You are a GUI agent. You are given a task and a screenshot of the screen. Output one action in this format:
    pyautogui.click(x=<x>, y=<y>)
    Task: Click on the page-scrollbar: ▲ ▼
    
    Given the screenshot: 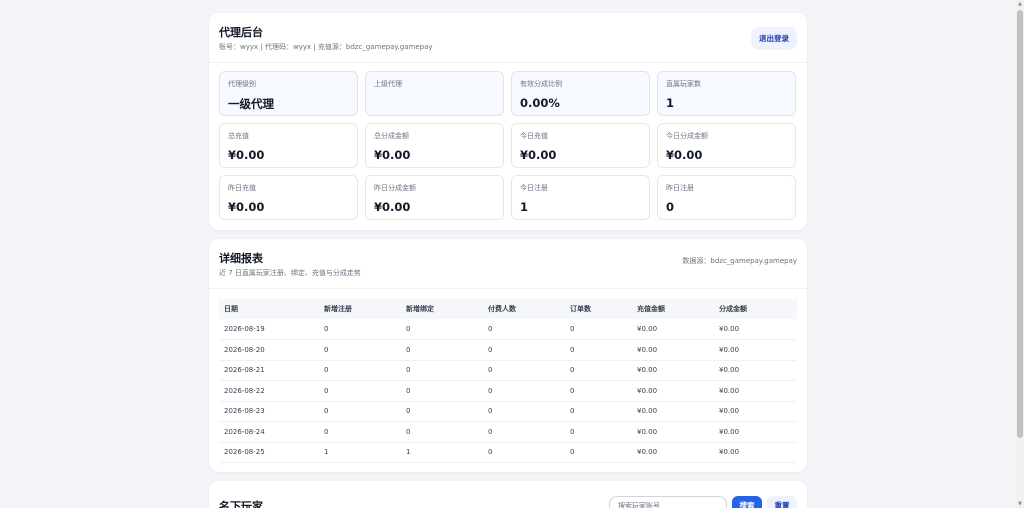 What is the action you would take?
    pyautogui.click(x=1020, y=254)
    